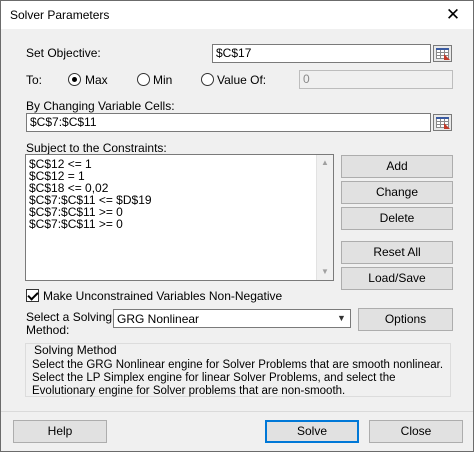 The width and height of the screenshot is (474, 452). What do you see at coordinates (63, 53) in the screenshot?
I see `set-objective-label: Set Objective:` at bounding box center [63, 53].